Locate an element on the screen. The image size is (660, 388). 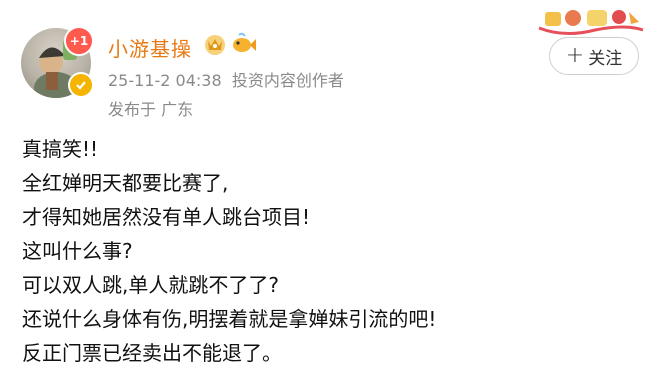
content-line: 还说什么身体有伤,明摆着就是拿婵妹引流的吧! is located at coordinates (229, 319).